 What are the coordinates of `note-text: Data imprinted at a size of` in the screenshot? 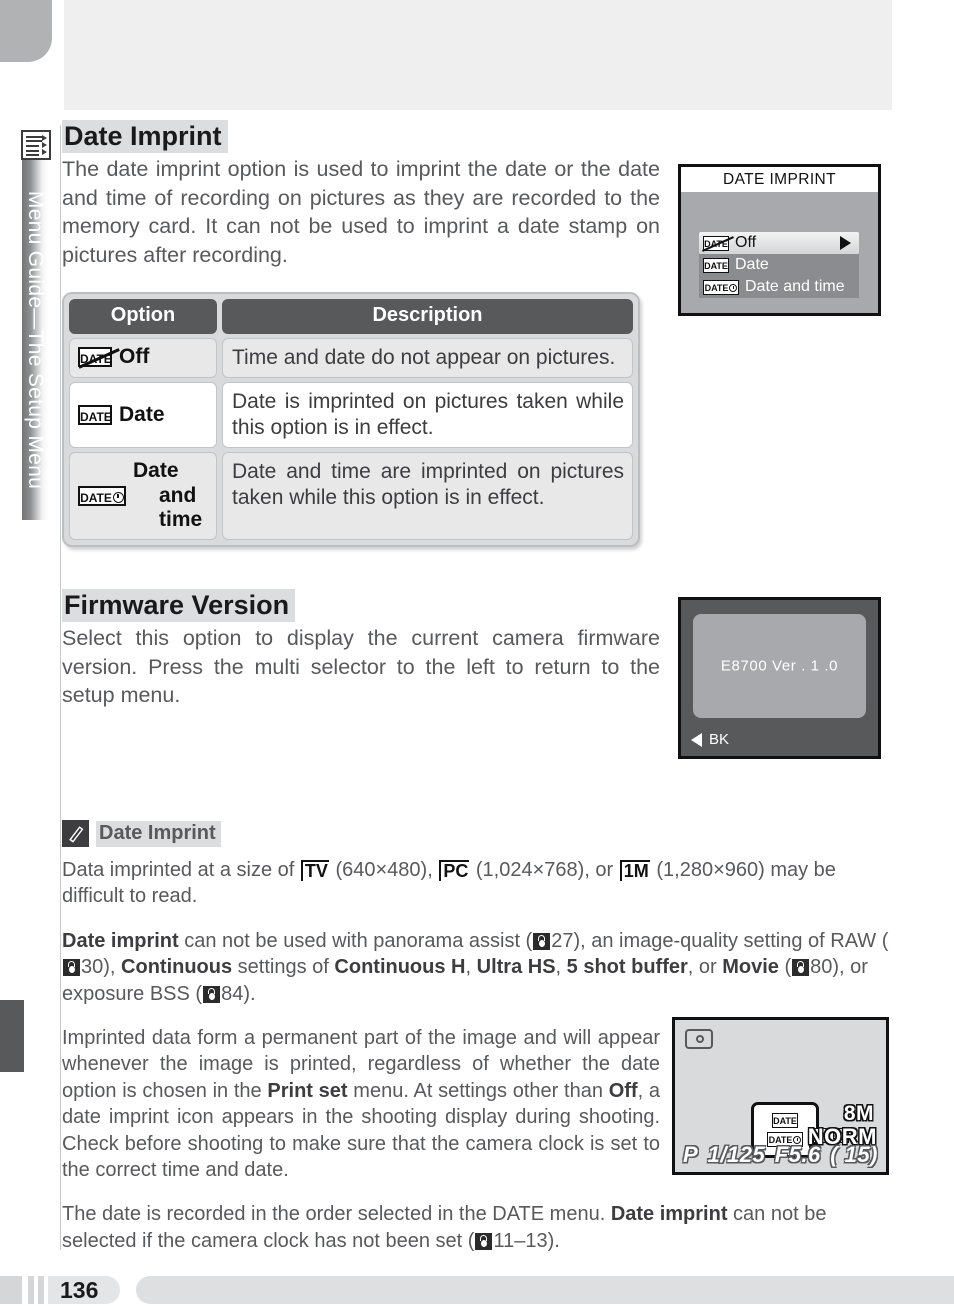 It's located at (181, 870).